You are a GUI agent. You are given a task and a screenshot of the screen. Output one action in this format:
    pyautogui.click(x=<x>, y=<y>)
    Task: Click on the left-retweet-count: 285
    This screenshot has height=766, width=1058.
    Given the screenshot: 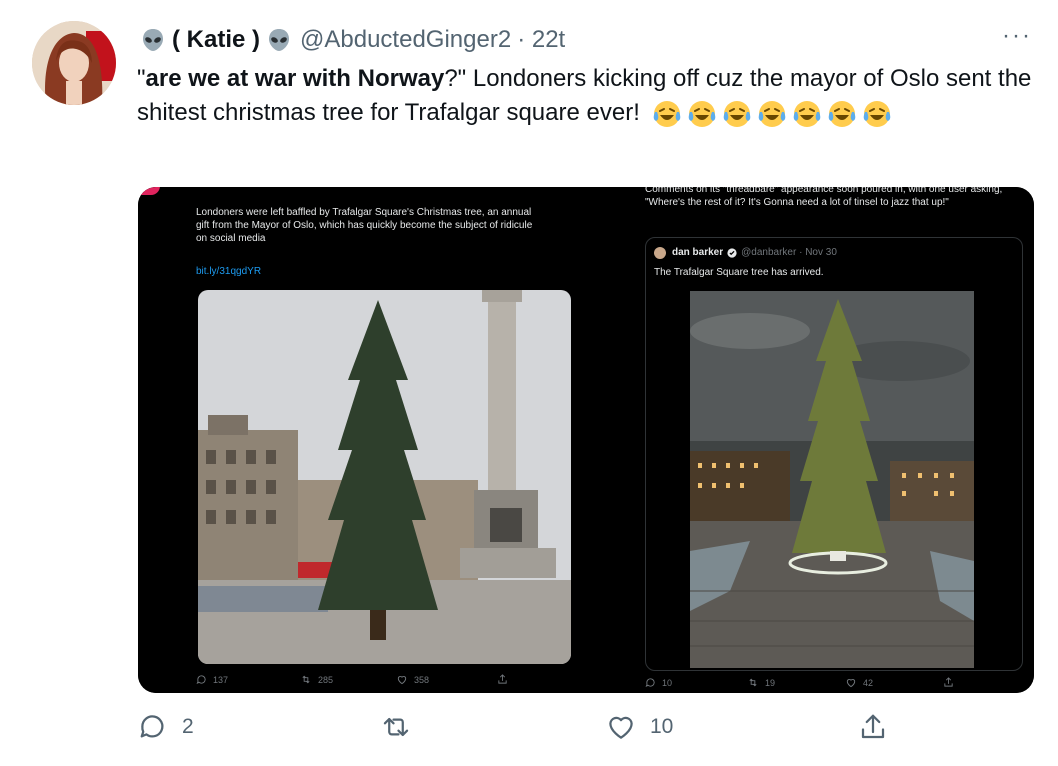 What is the action you would take?
    pyautogui.click(x=326, y=679)
    